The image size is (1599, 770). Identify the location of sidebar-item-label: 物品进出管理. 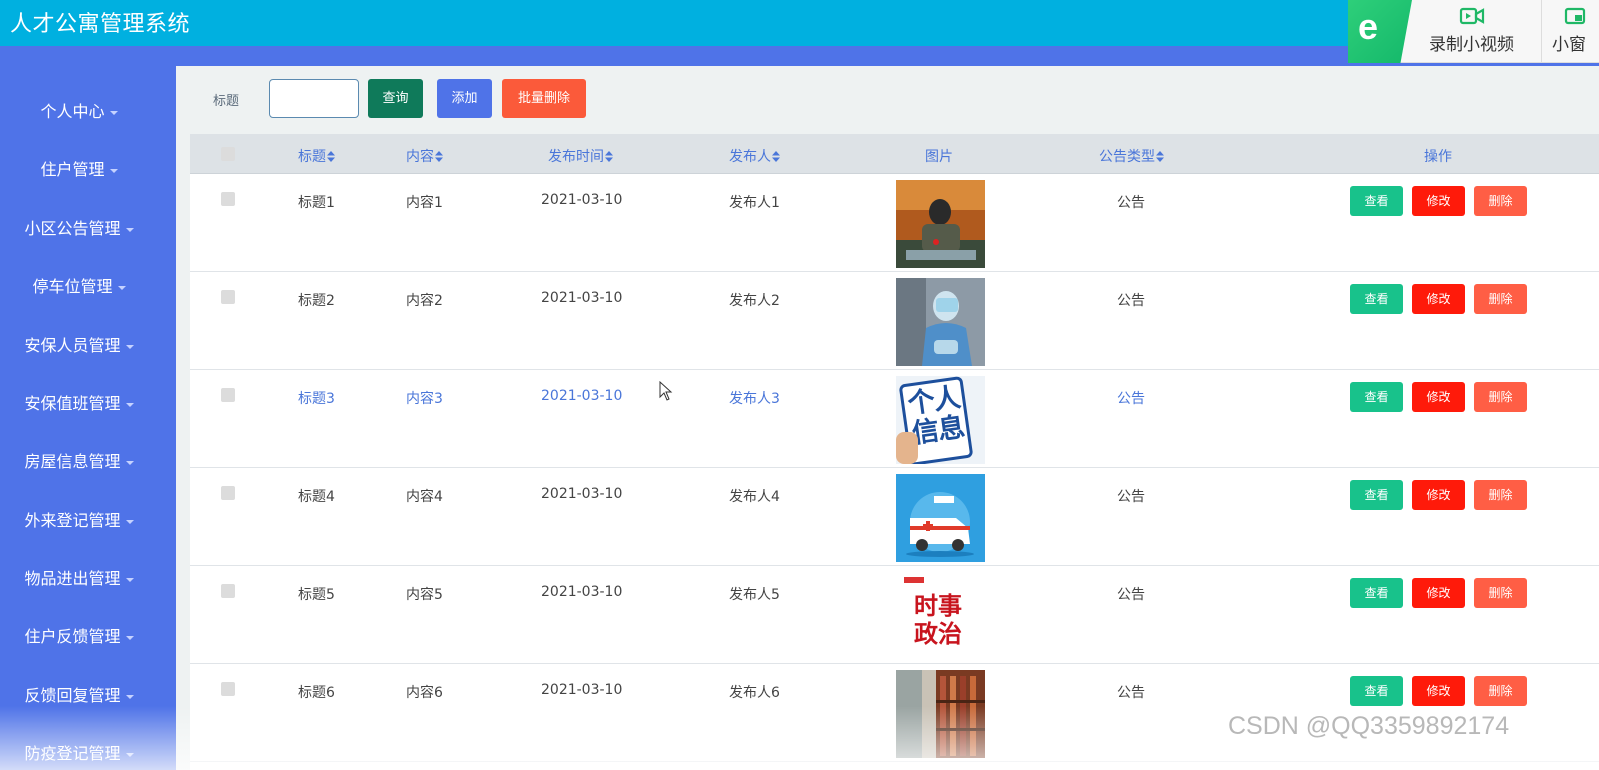
(72, 578).